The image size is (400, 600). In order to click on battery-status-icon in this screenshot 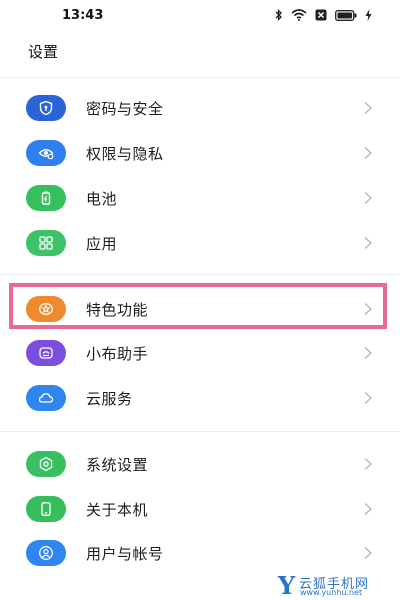, I will do `click(346, 15)`.